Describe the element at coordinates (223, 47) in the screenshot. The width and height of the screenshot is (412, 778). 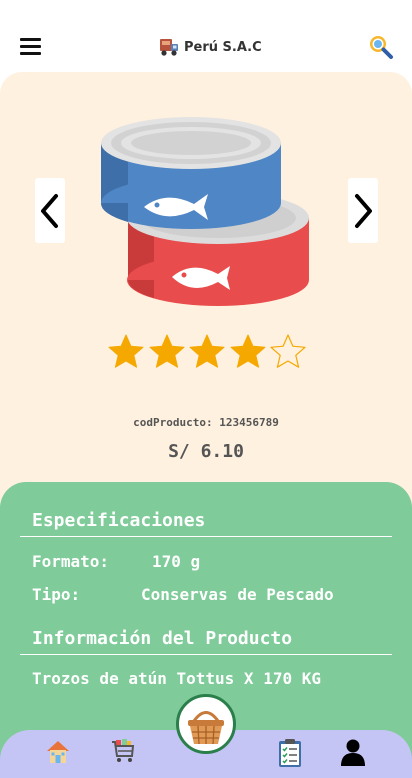
I see `brand-title: Perú S.A.C` at that location.